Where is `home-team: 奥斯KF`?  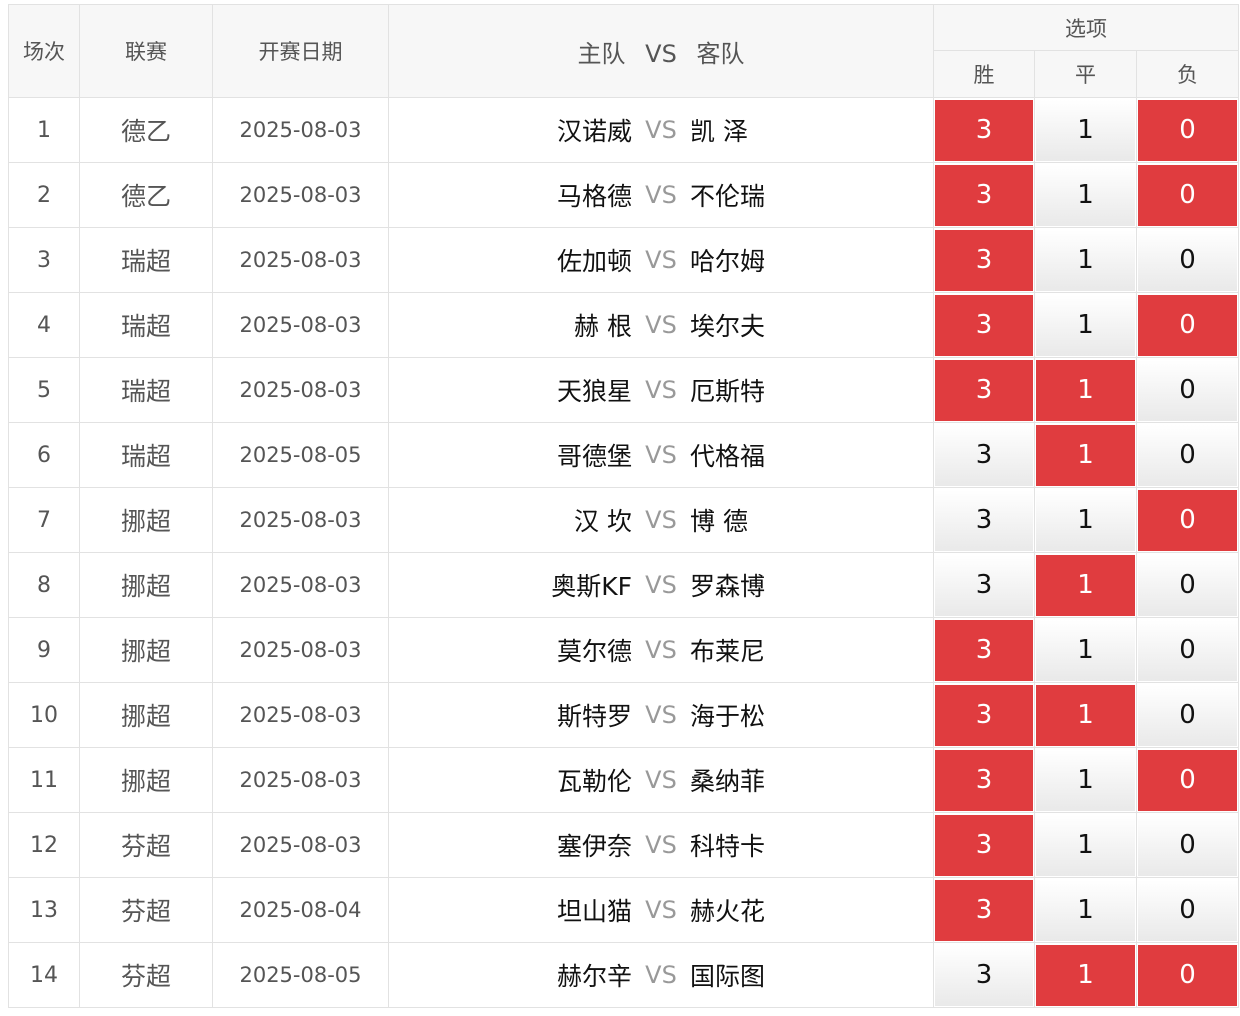
home-team: 奥斯KF is located at coordinates (591, 586).